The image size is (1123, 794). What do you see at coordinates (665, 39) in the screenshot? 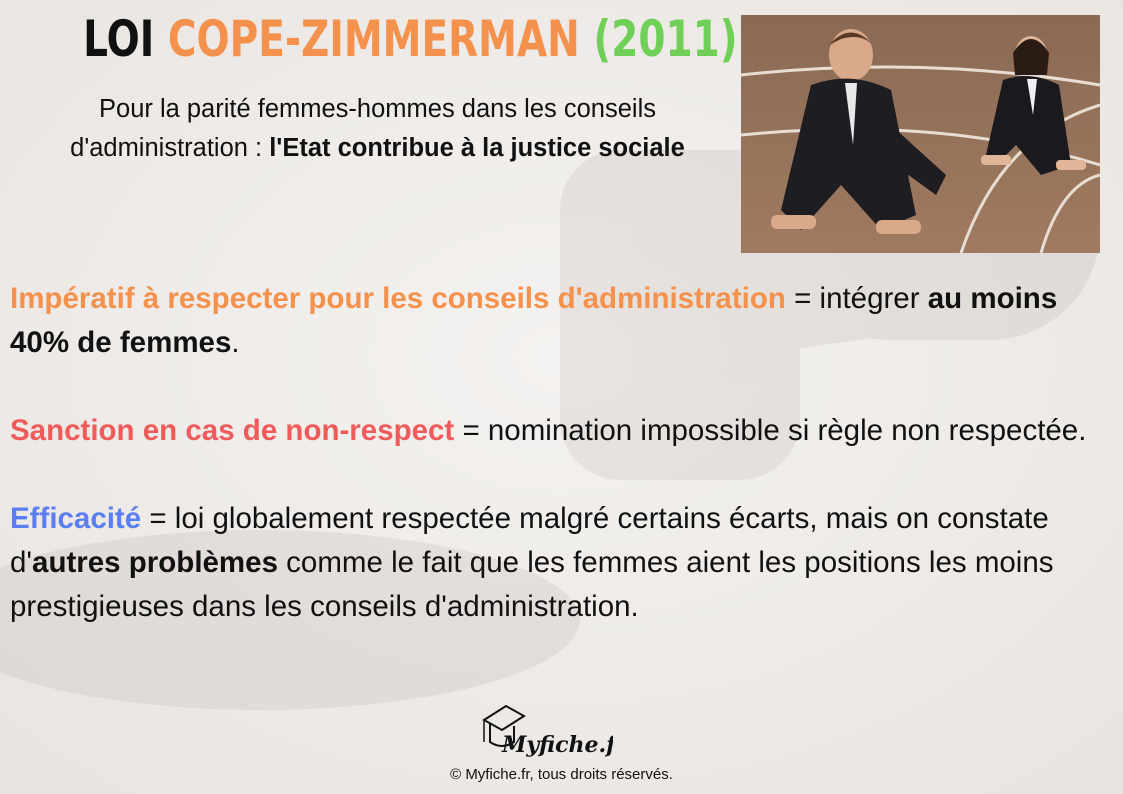
I see `title-year: (2011)` at bounding box center [665, 39].